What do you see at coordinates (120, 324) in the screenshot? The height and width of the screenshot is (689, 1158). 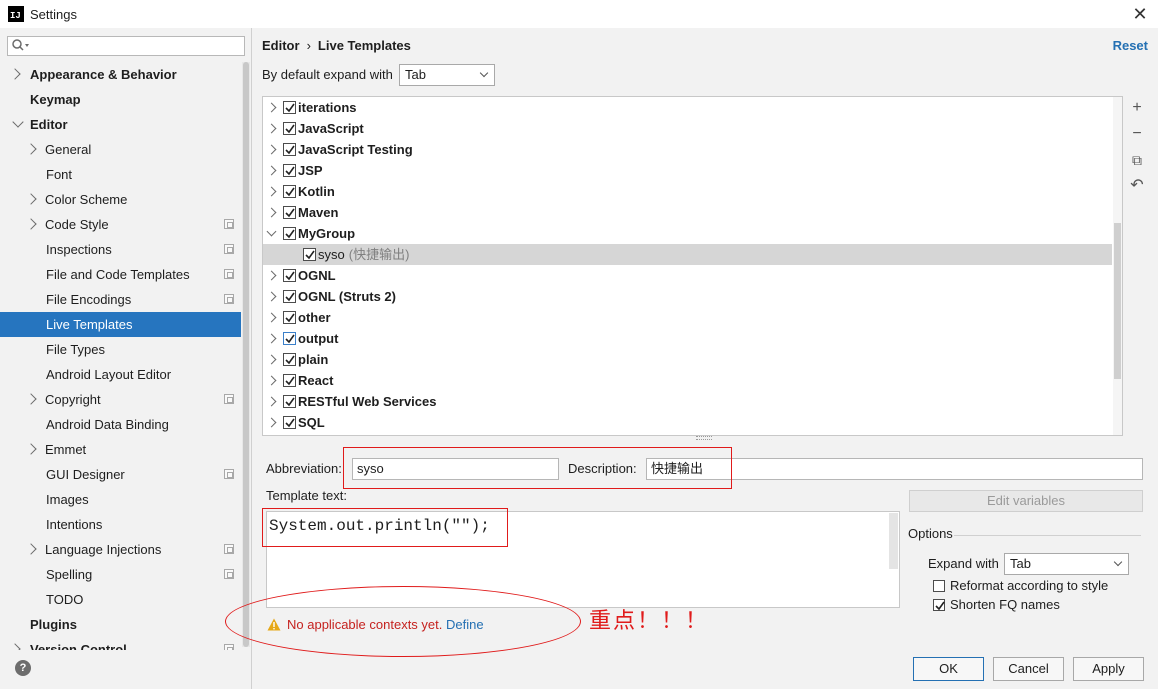 I see `sidebar-item-live-templates: Live Templates` at bounding box center [120, 324].